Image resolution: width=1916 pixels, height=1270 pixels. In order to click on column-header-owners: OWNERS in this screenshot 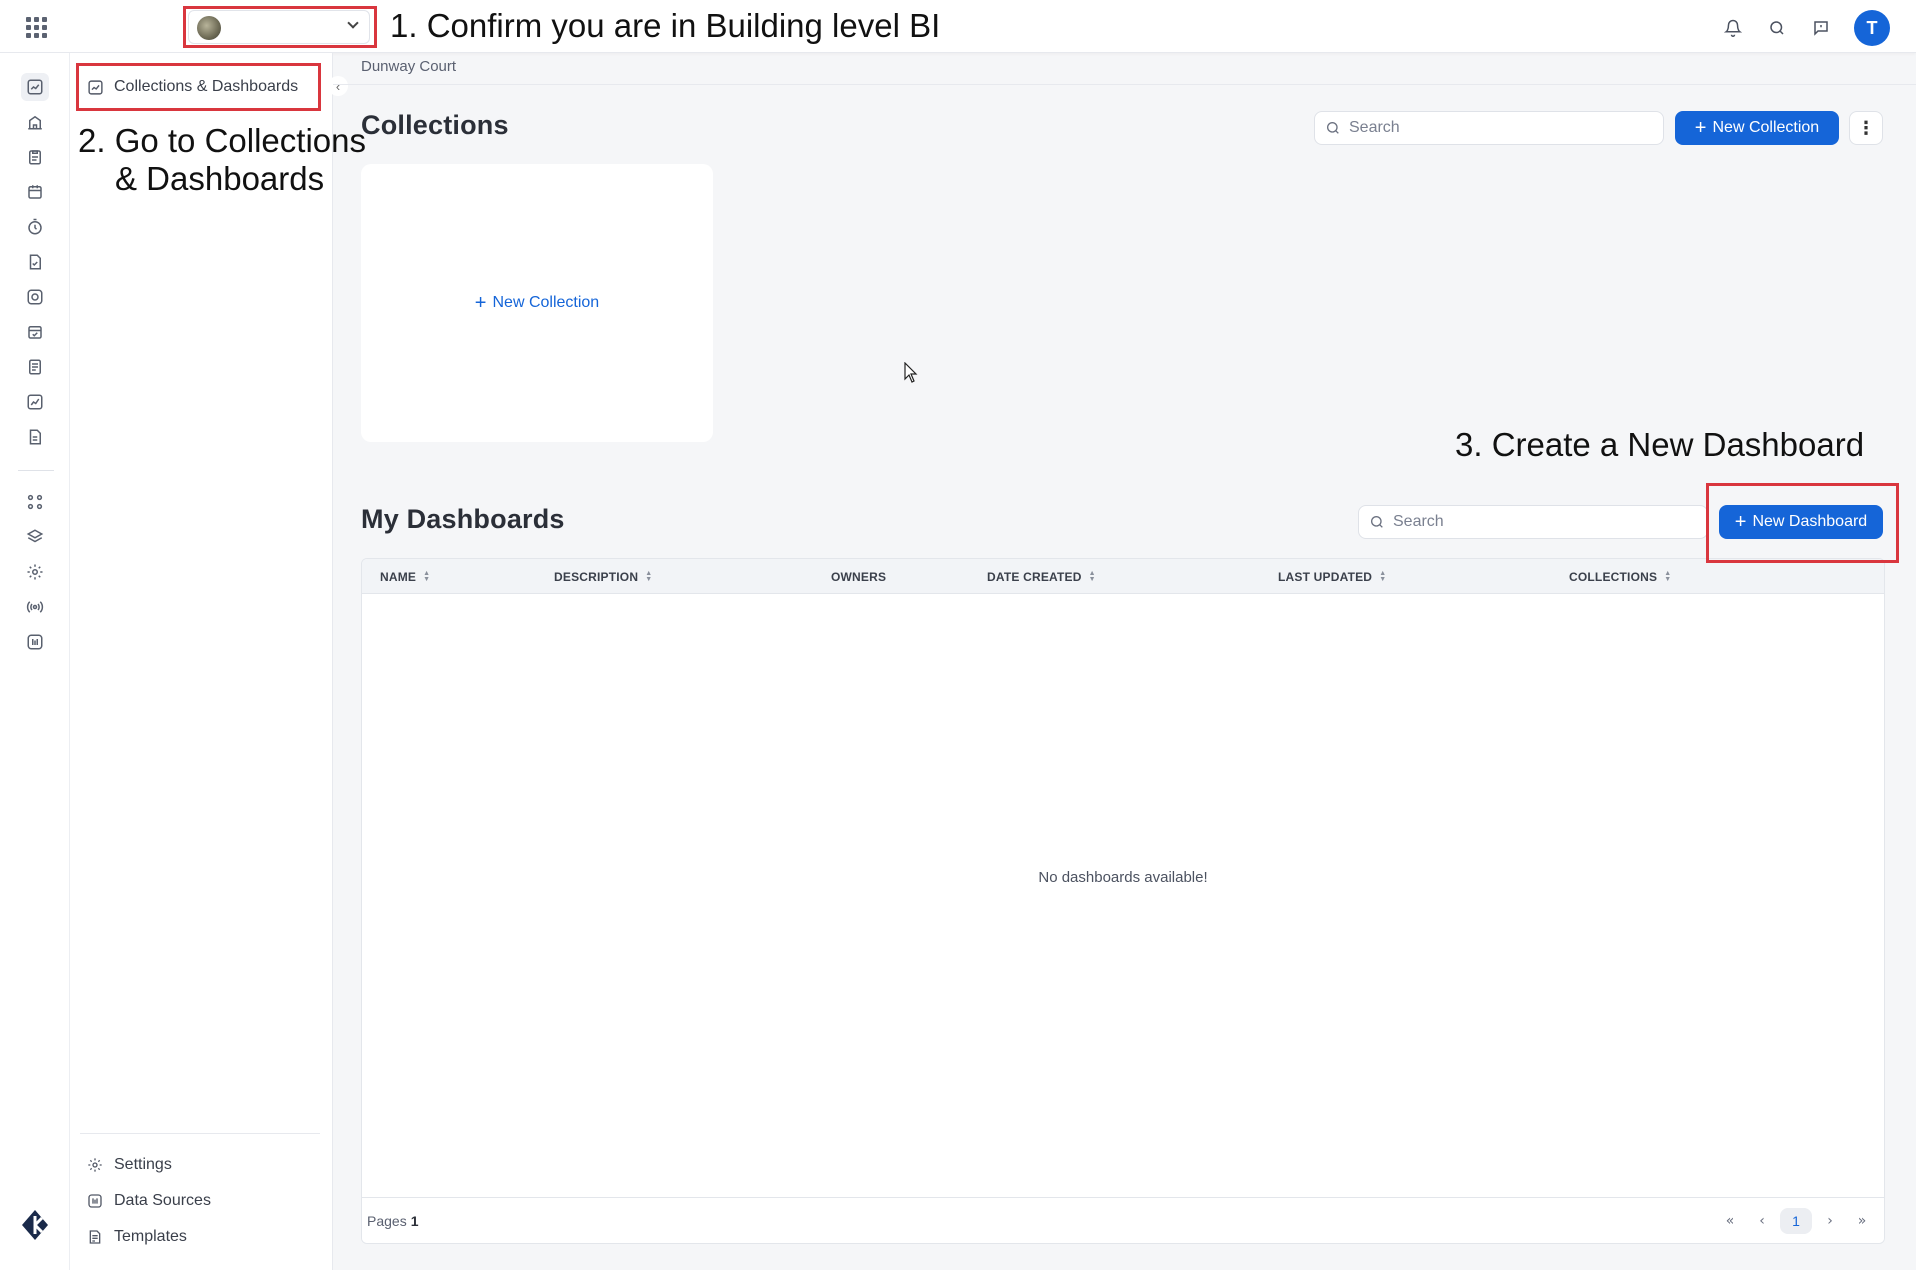, I will do `click(859, 576)`.